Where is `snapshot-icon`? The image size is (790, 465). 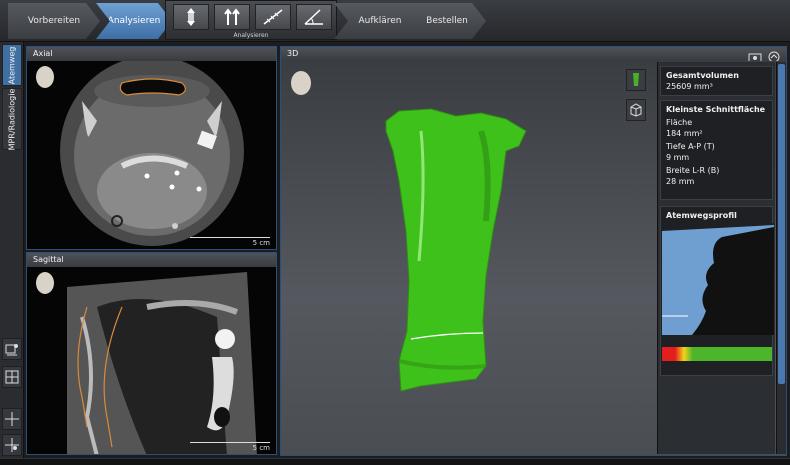 snapshot-icon is located at coordinates (755, 55).